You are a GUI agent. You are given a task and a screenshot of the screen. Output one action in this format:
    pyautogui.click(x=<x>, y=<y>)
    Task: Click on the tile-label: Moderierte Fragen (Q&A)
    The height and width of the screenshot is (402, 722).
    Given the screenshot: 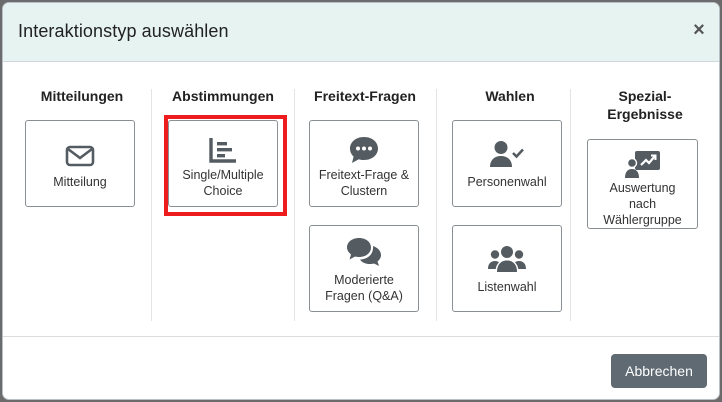 What is the action you would take?
    pyautogui.click(x=364, y=288)
    